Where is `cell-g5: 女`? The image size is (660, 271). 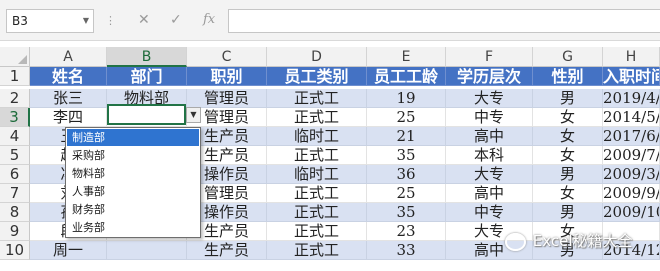 cell-g5: 女 is located at coordinates (568, 155).